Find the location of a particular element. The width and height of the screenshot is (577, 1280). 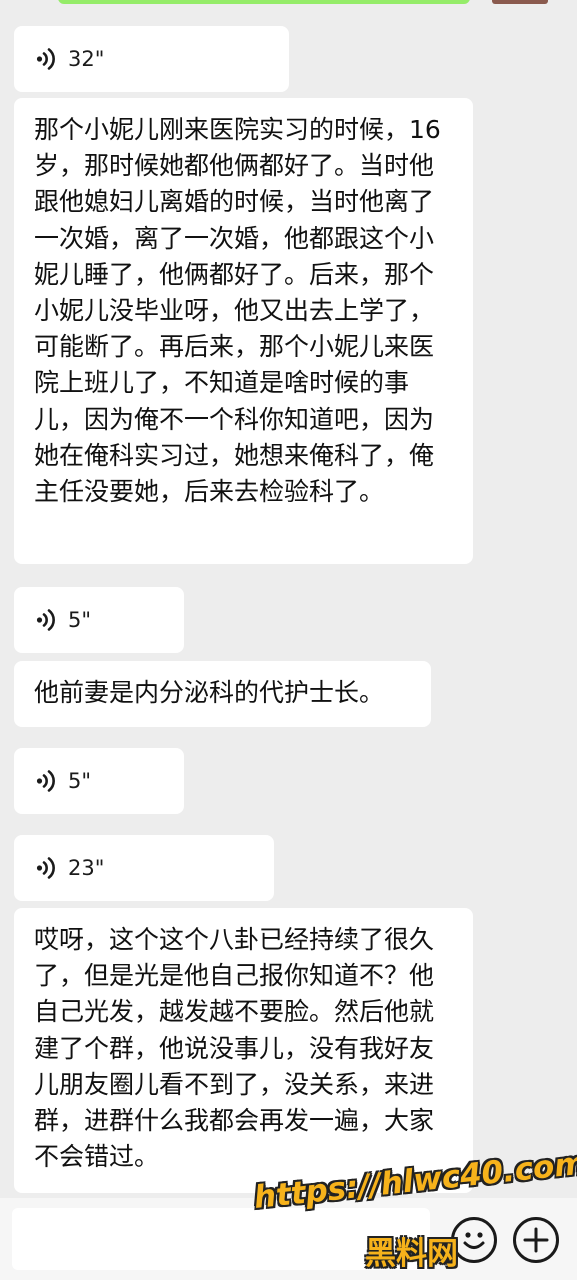

watermark-name: 黑料网 is located at coordinates (411, 1254).